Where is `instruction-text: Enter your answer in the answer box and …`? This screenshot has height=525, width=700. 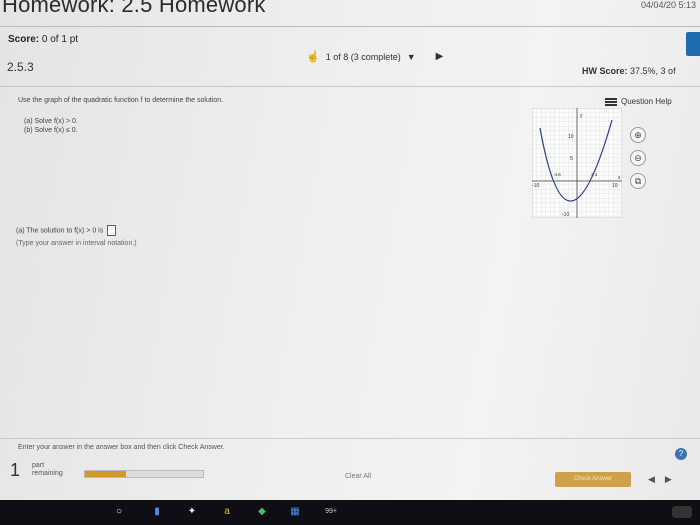 instruction-text: Enter your answer in the answer box and … is located at coordinates (121, 447).